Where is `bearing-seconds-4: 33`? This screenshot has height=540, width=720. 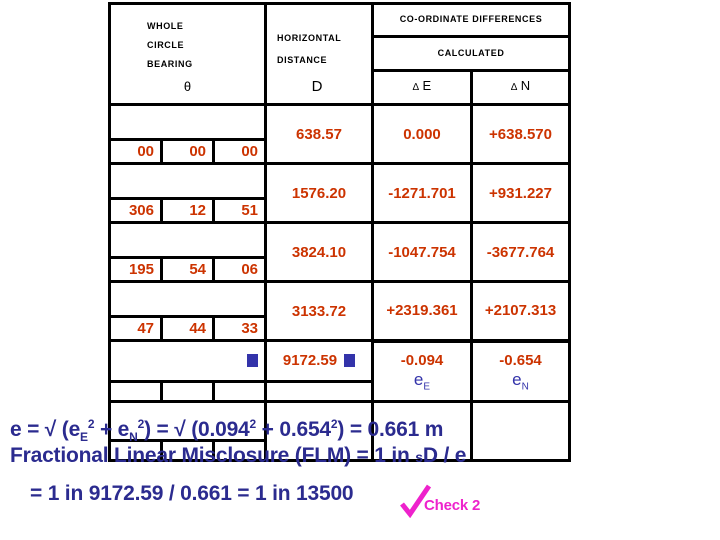 bearing-seconds-4: 33 is located at coordinates (239, 328).